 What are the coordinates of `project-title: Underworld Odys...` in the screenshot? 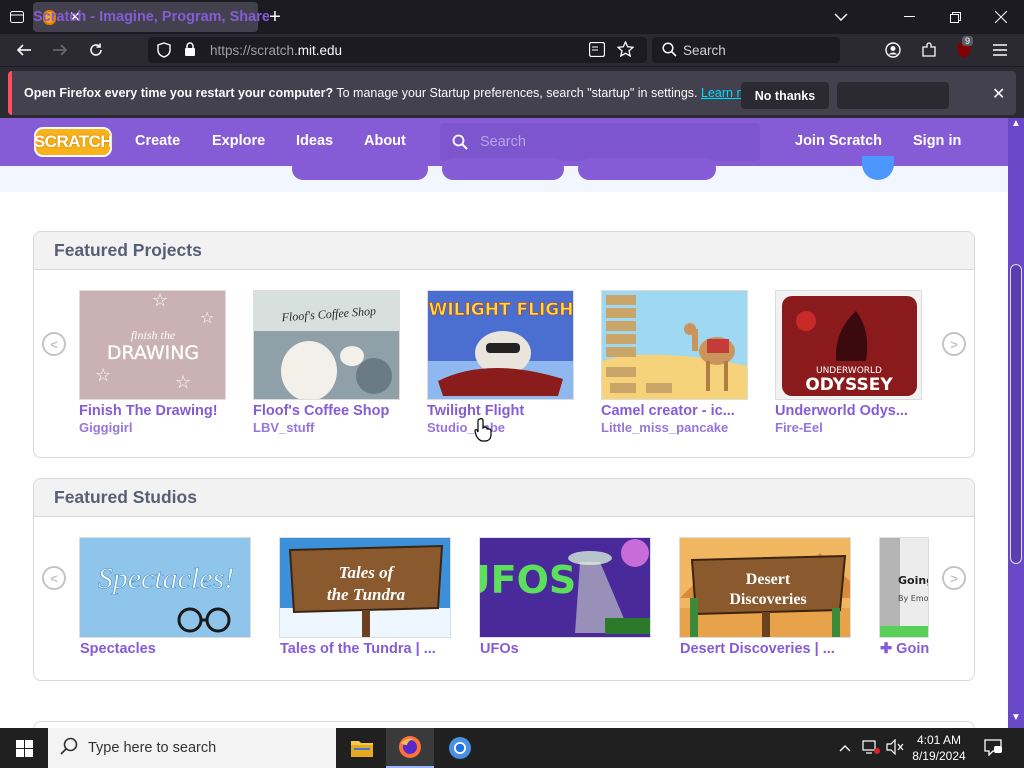 It's located at (845, 411).